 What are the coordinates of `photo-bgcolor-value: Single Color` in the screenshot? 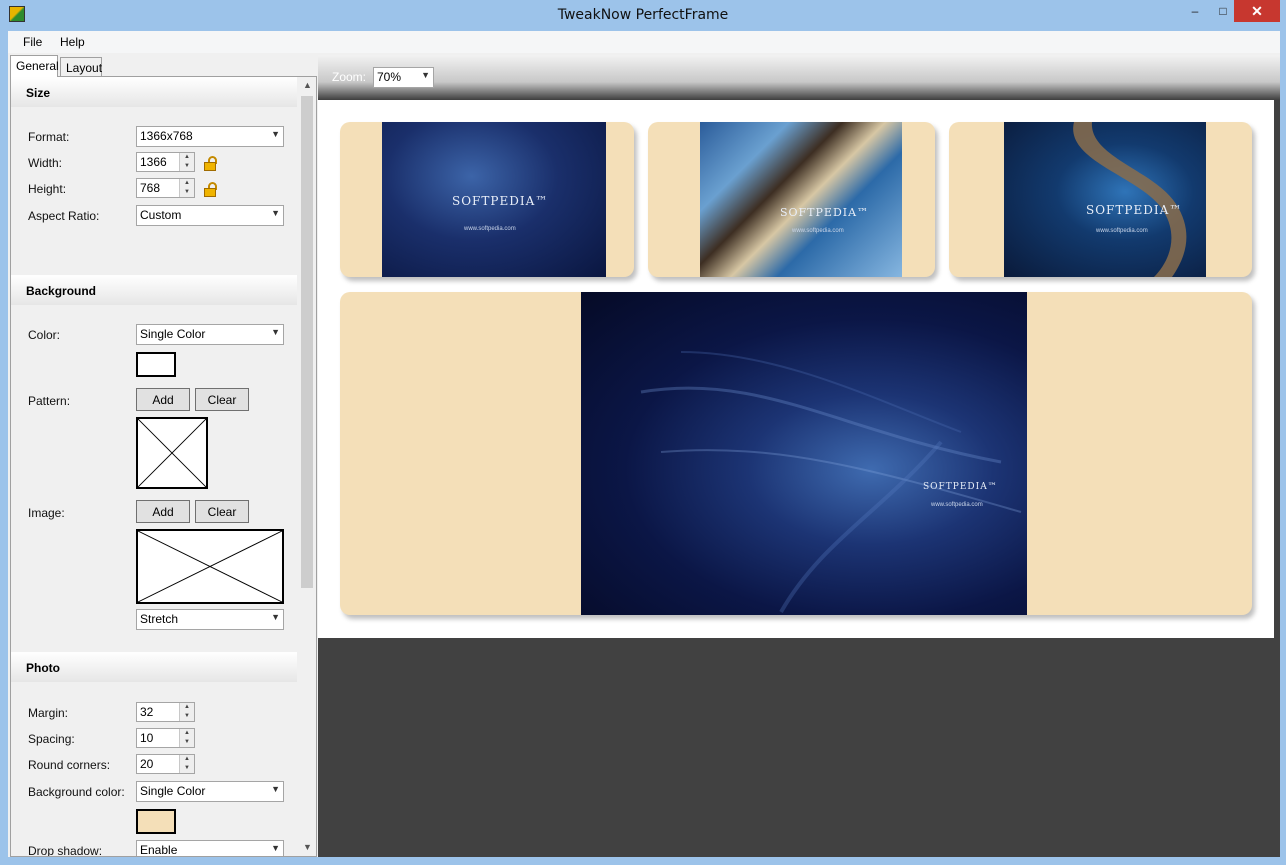 It's located at (173, 791).